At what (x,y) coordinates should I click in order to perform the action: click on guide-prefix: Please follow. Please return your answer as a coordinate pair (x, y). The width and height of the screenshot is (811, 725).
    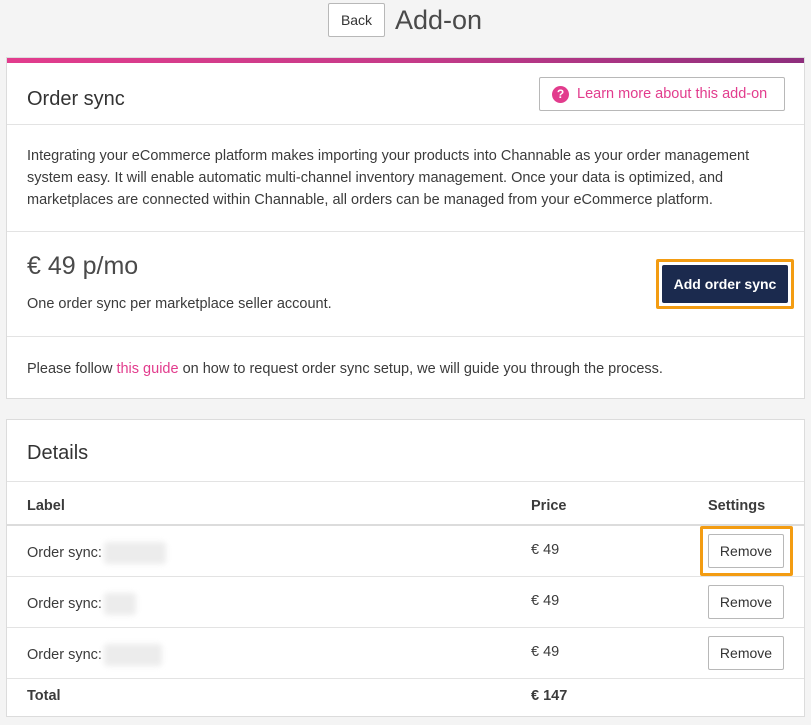
    Looking at the image, I should click on (72, 369).